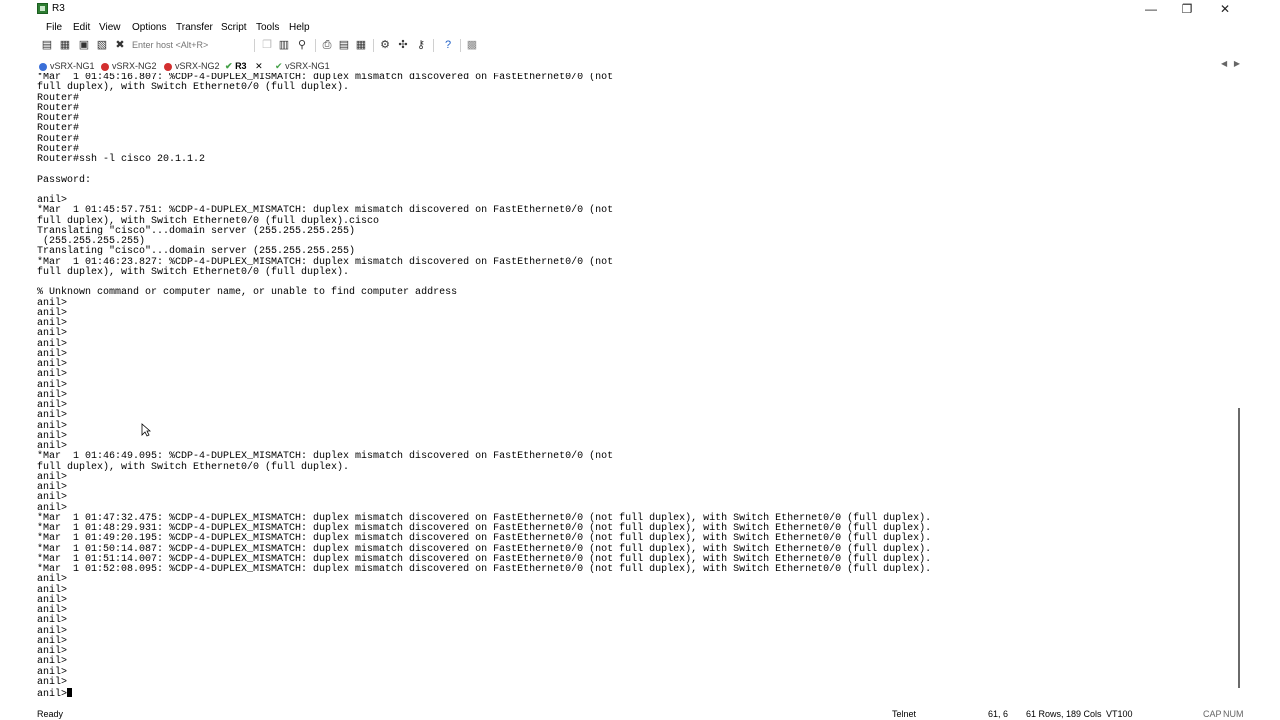  Describe the element at coordinates (421, 45) in the screenshot. I see `keymap-icon: ⚷` at that location.